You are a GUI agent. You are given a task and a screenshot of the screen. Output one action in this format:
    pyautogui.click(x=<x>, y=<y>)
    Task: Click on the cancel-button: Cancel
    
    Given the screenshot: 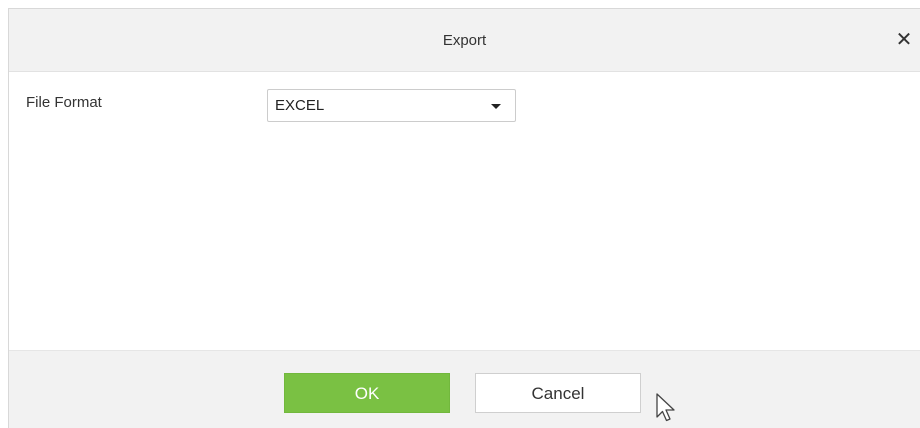 What is the action you would take?
    pyautogui.click(x=558, y=393)
    